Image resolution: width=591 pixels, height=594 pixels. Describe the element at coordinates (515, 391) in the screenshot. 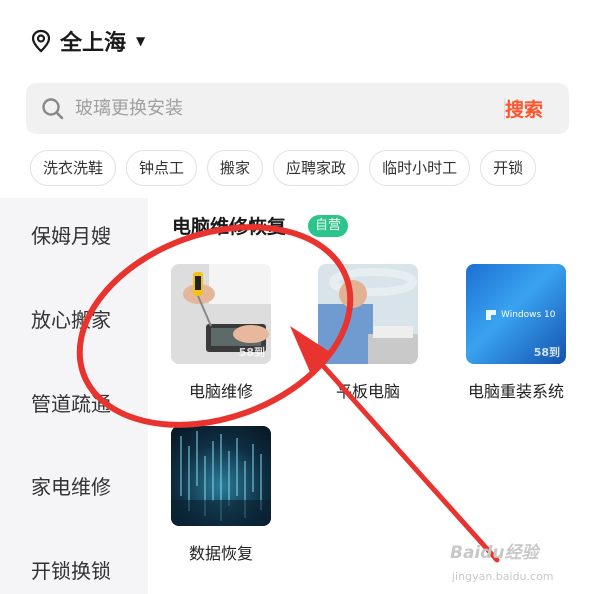

I see `tile-label: 电脑重装系统` at that location.